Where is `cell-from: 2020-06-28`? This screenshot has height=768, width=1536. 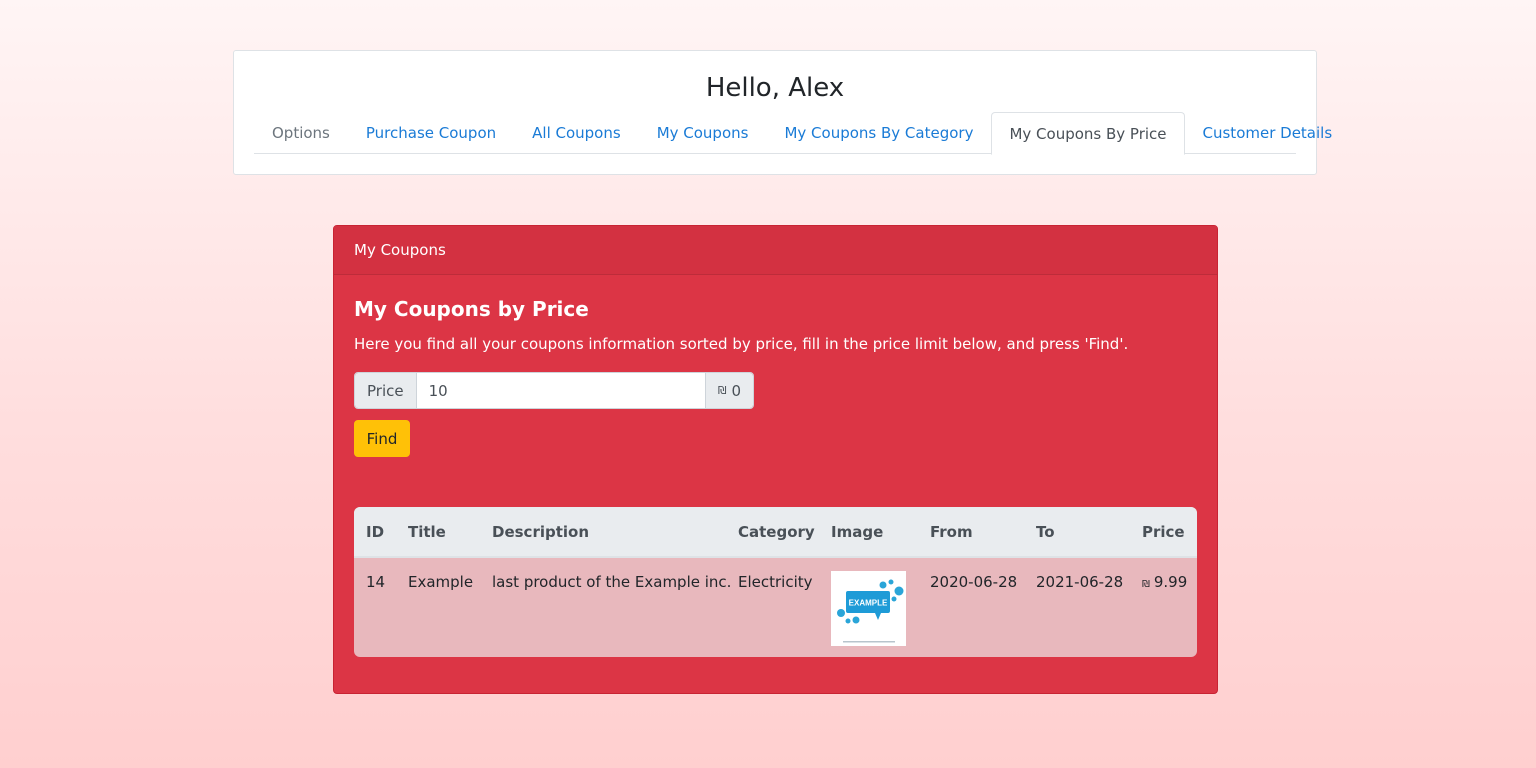
cell-from: 2020-06-28 is located at coordinates (974, 582).